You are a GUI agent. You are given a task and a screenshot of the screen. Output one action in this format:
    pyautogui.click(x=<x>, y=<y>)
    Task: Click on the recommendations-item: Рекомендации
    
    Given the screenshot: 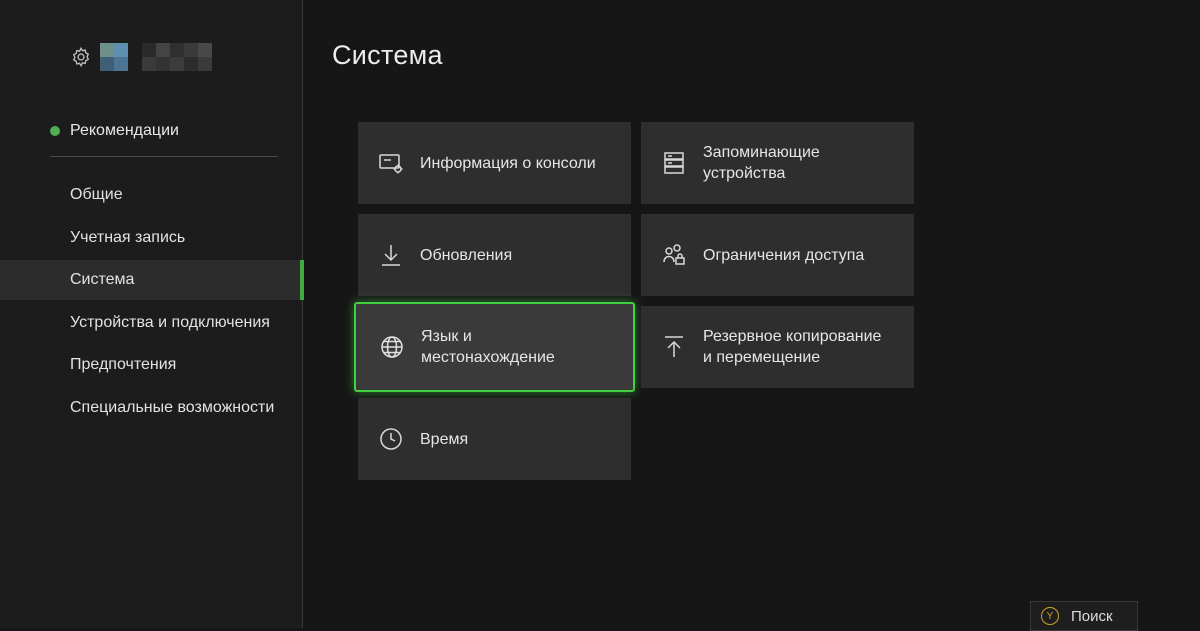 What is the action you would take?
    pyautogui.click(x=114, y=131)
    